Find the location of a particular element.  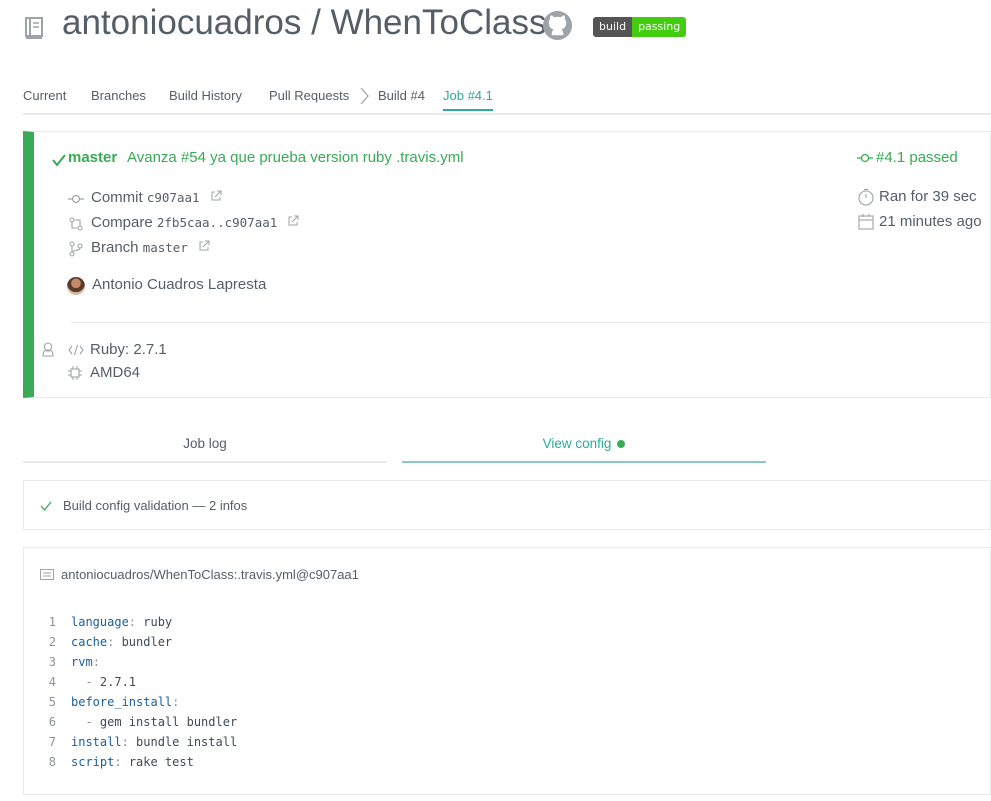

yaml-value: gem install bundler is located at coordinates (168, 722).